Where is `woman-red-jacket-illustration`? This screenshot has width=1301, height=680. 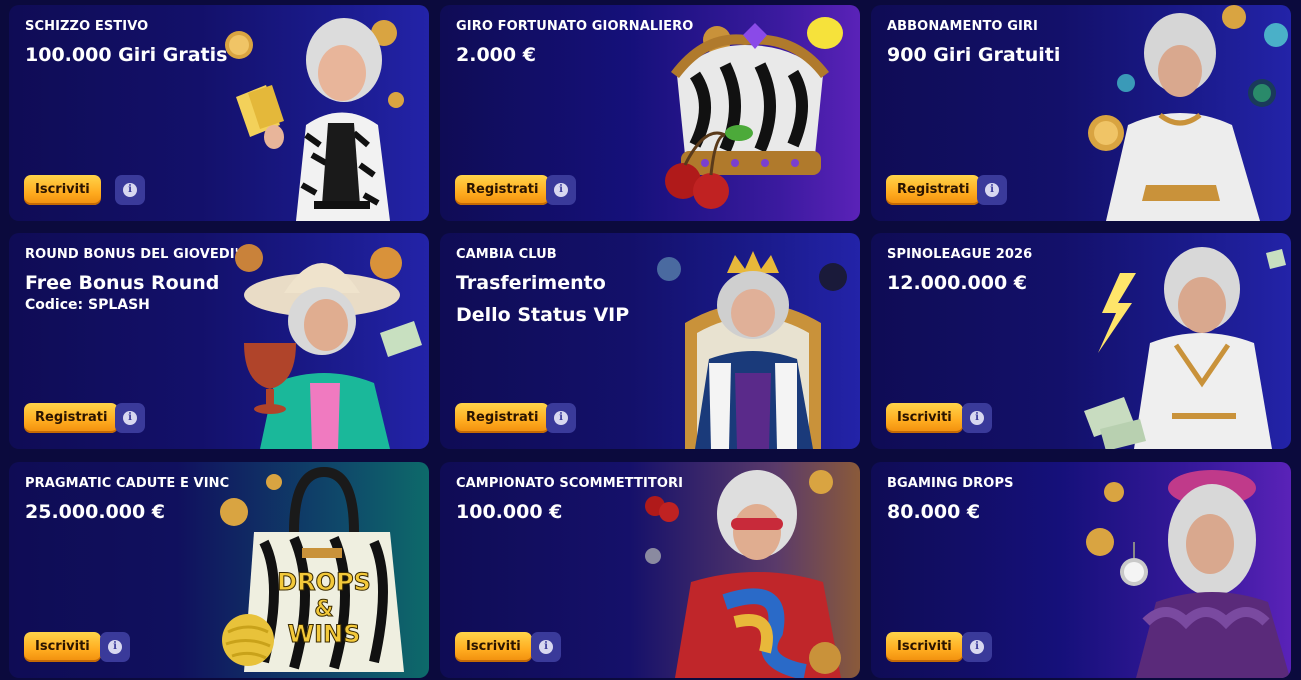
woman-red-jacket-illustration is located at coordinates (743, 574).